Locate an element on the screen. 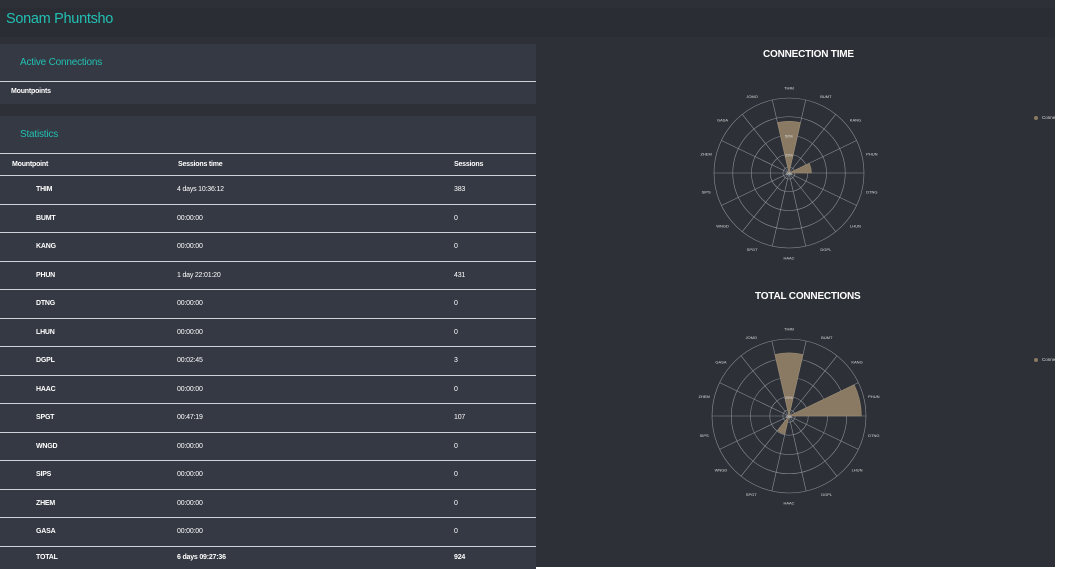  column-header-mountpoint: Mountpoint is located at coordinates (69, 165).